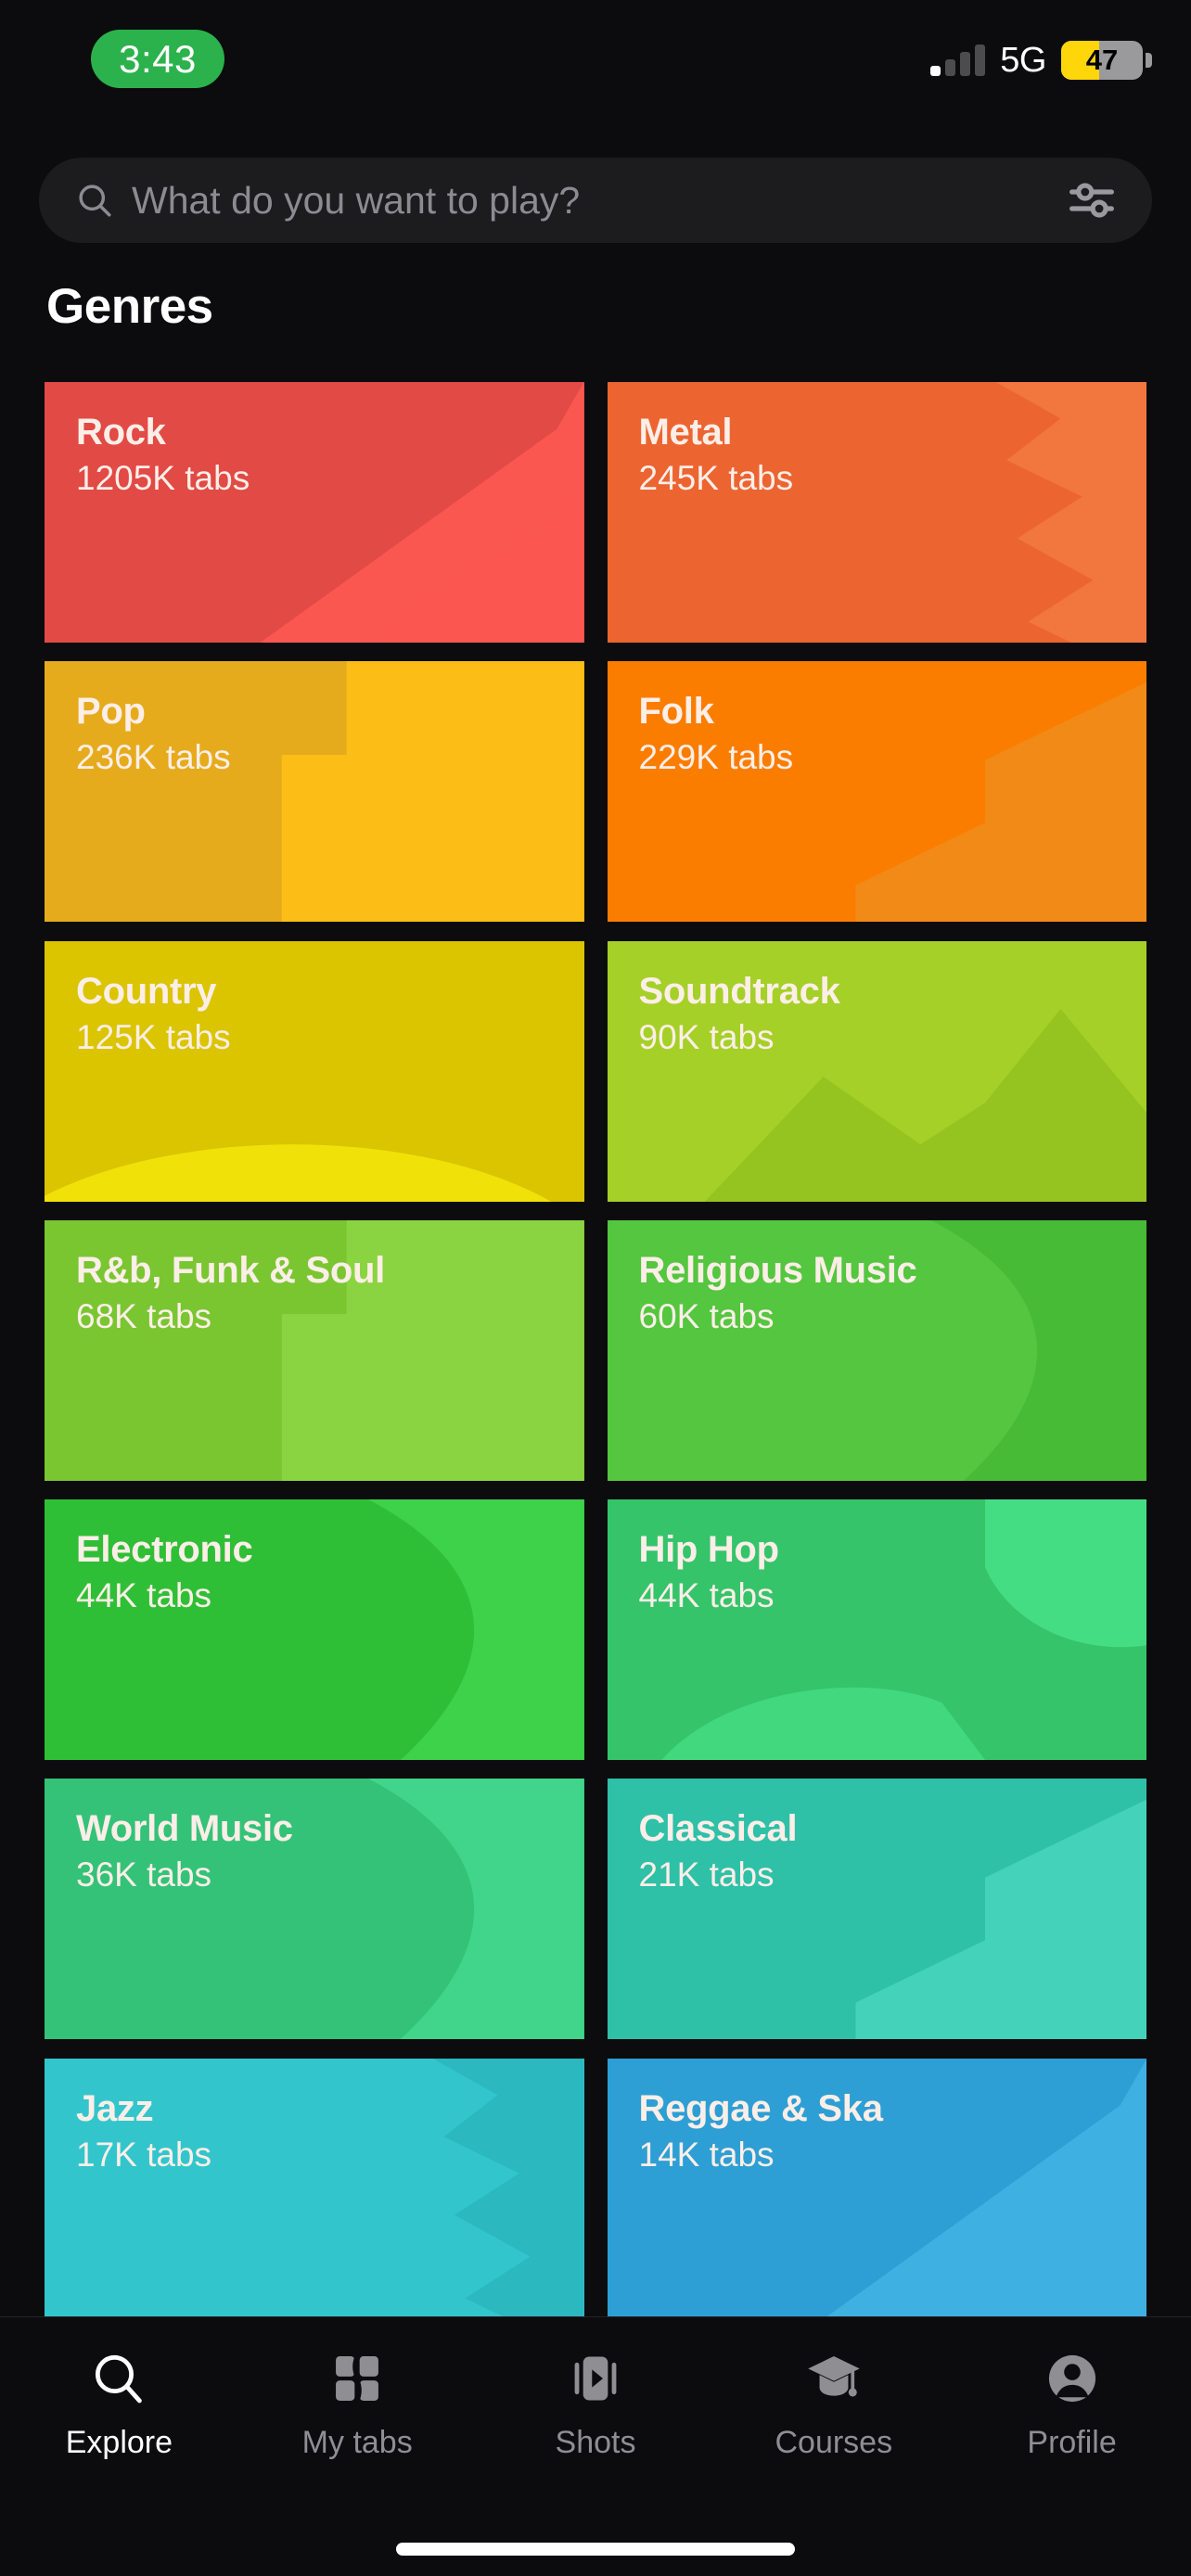 The height and width of the screenshot is (2576, 1191). Describe the element at coordinates (706, 1036) in the screenshot. I see `genre-tab-count: 90K tabs` at that location.